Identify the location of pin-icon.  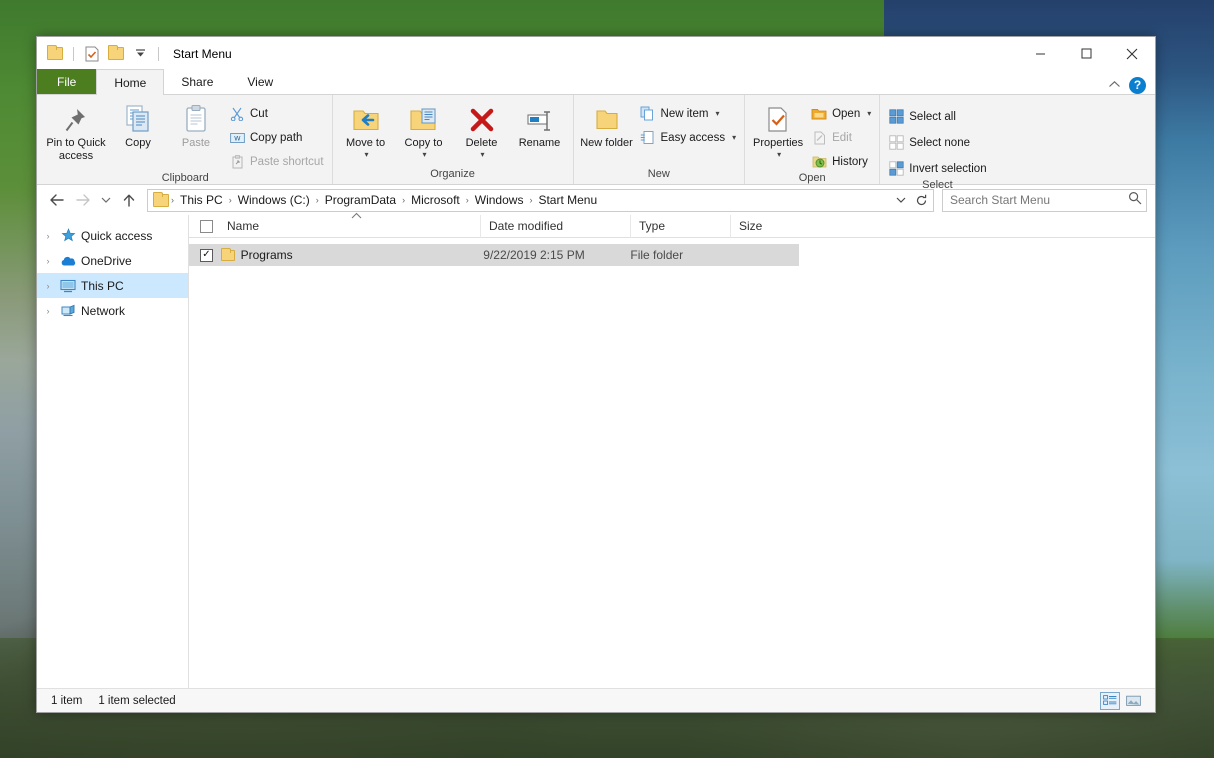
(76, 118).